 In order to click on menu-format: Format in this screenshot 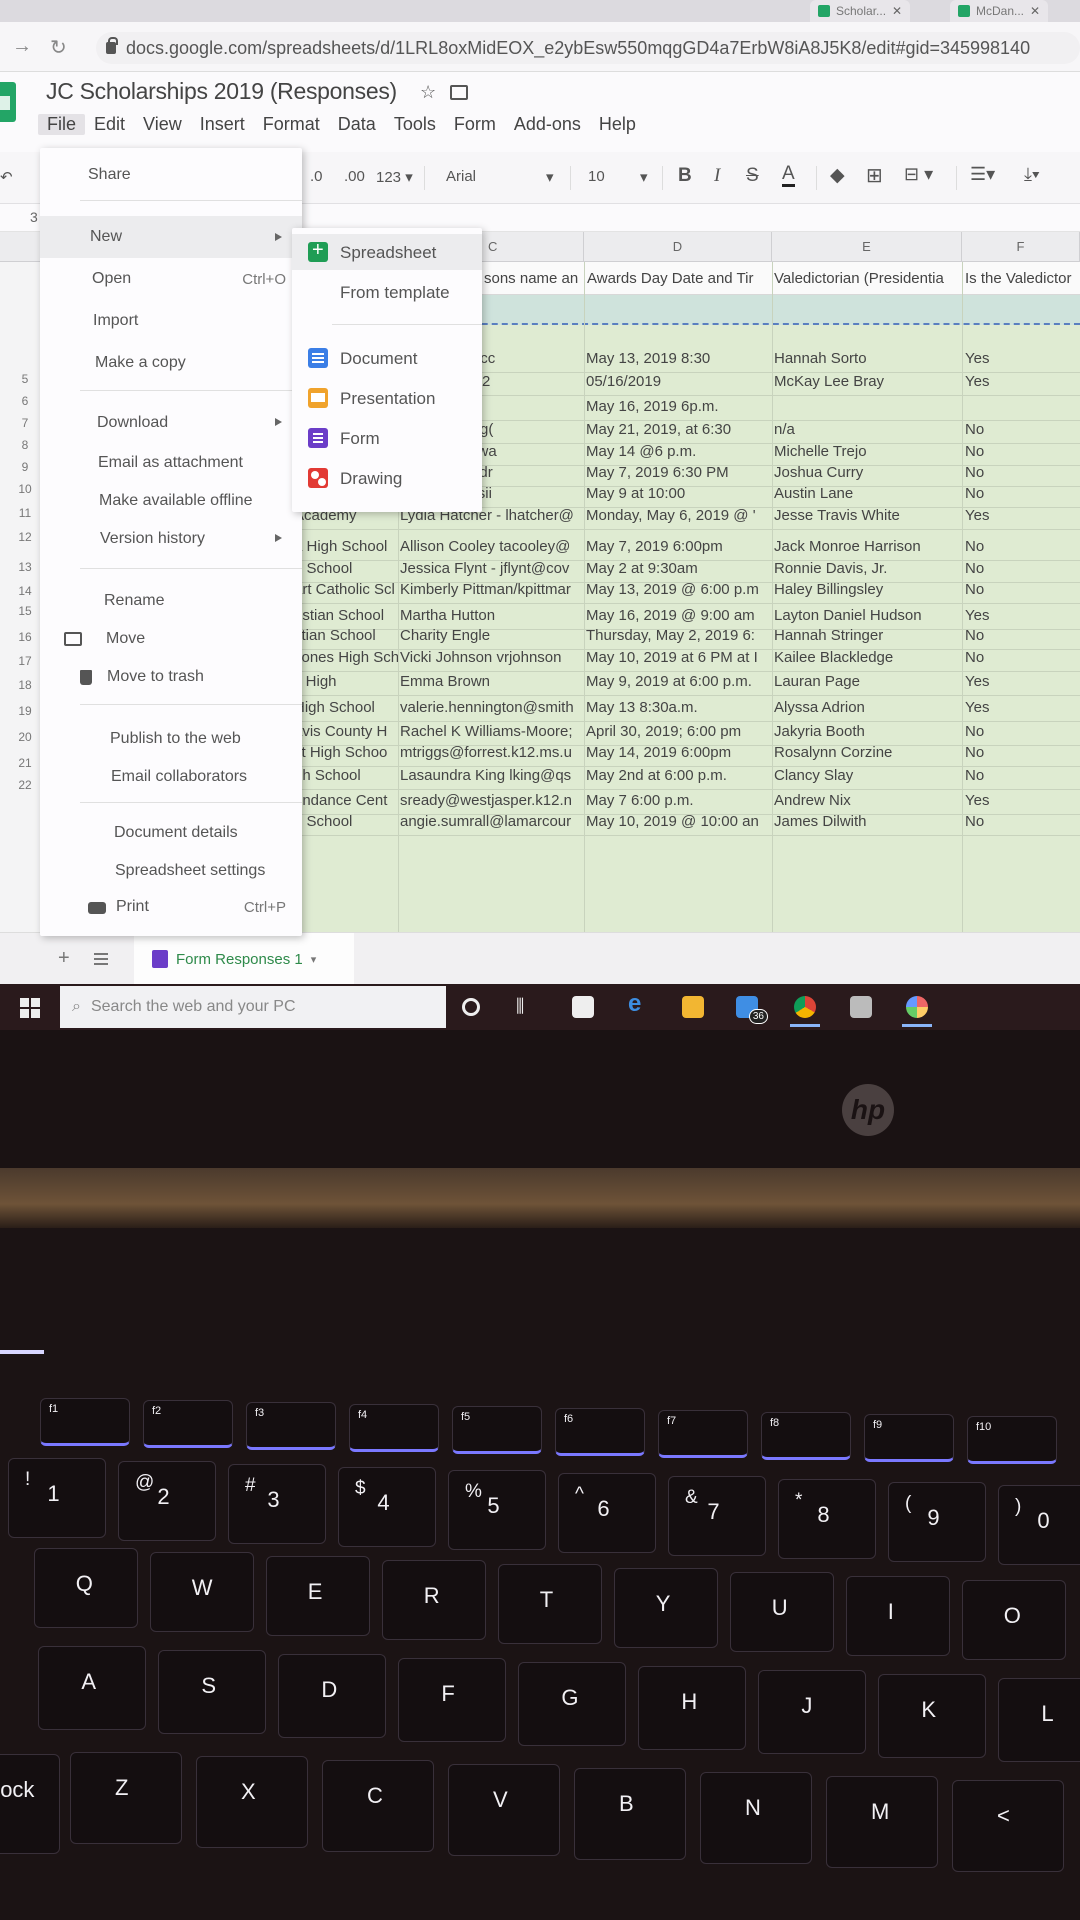, I will do `click(291, 124)`.